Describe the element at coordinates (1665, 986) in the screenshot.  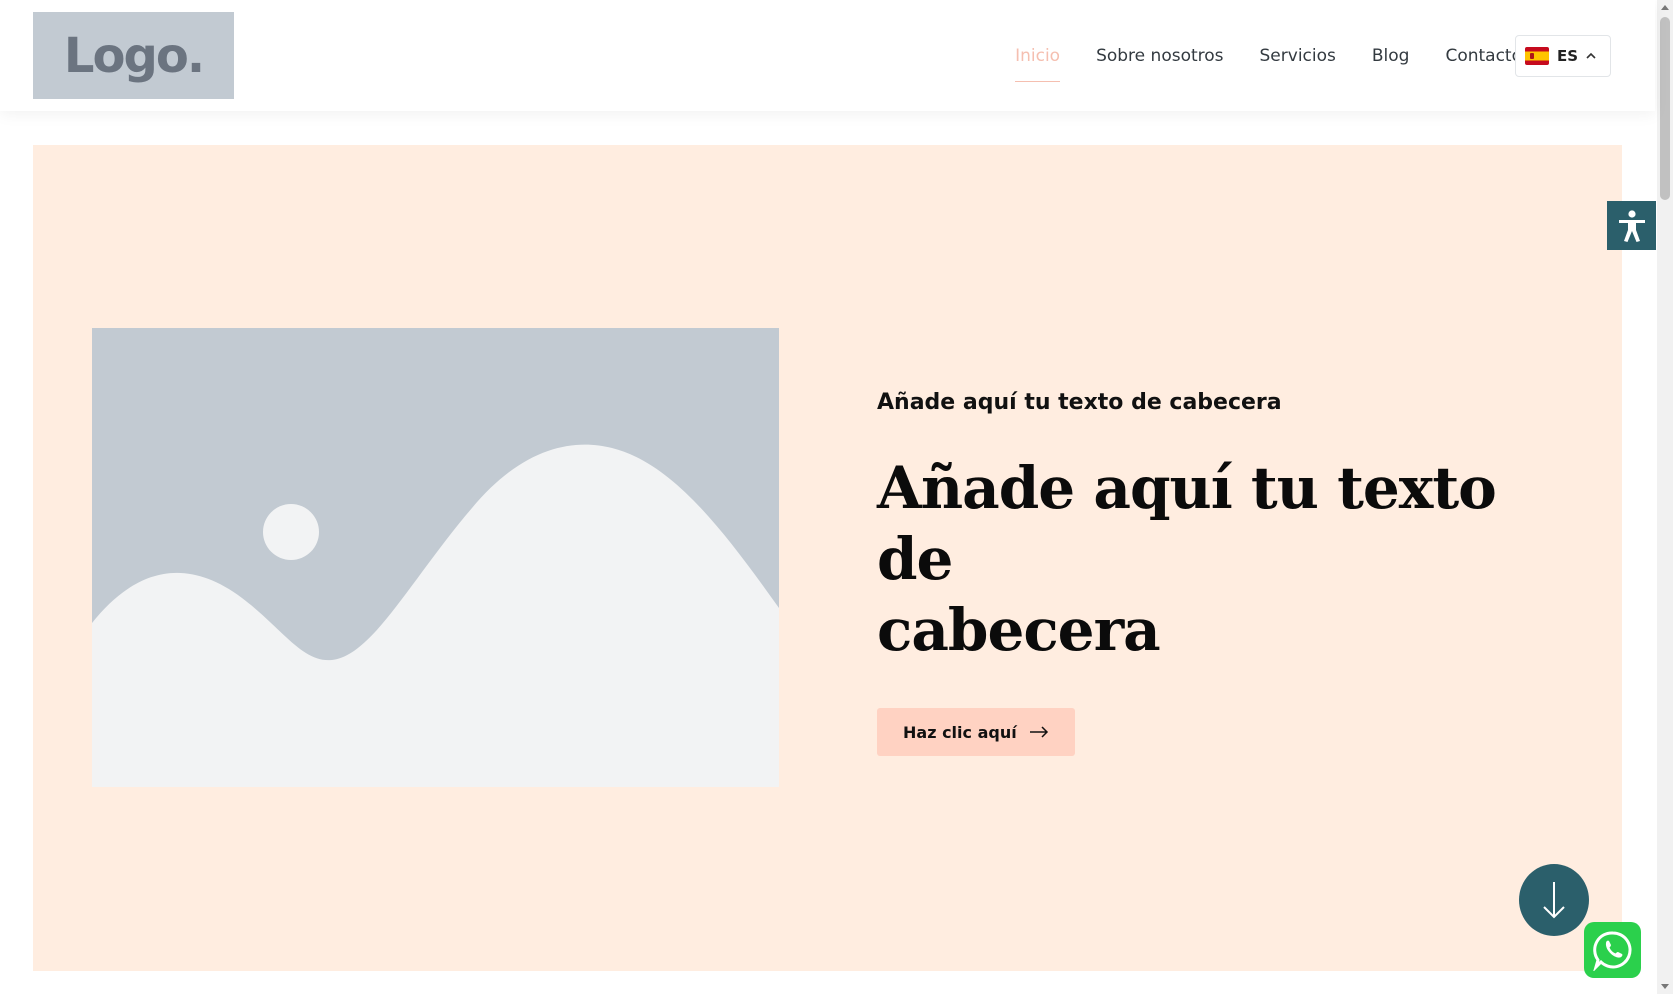
I see `scroll-down-arrow-icon` at that location.